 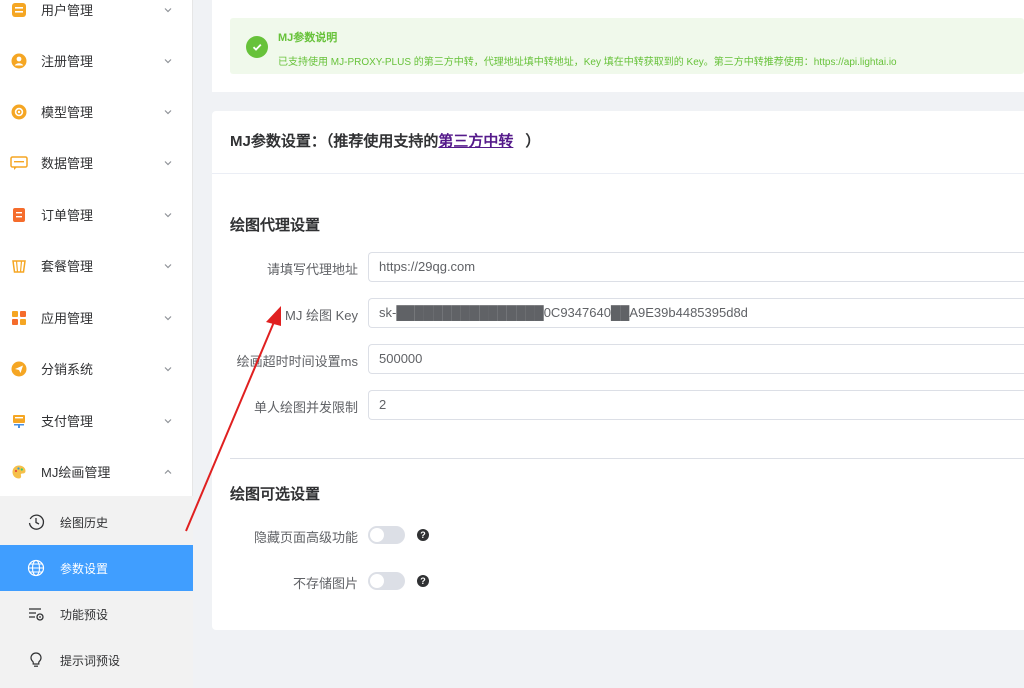 I want to click on card-title: MJ参数设置：（推荐使用支持的第三方中转 ）, so click(x=385, y=140).